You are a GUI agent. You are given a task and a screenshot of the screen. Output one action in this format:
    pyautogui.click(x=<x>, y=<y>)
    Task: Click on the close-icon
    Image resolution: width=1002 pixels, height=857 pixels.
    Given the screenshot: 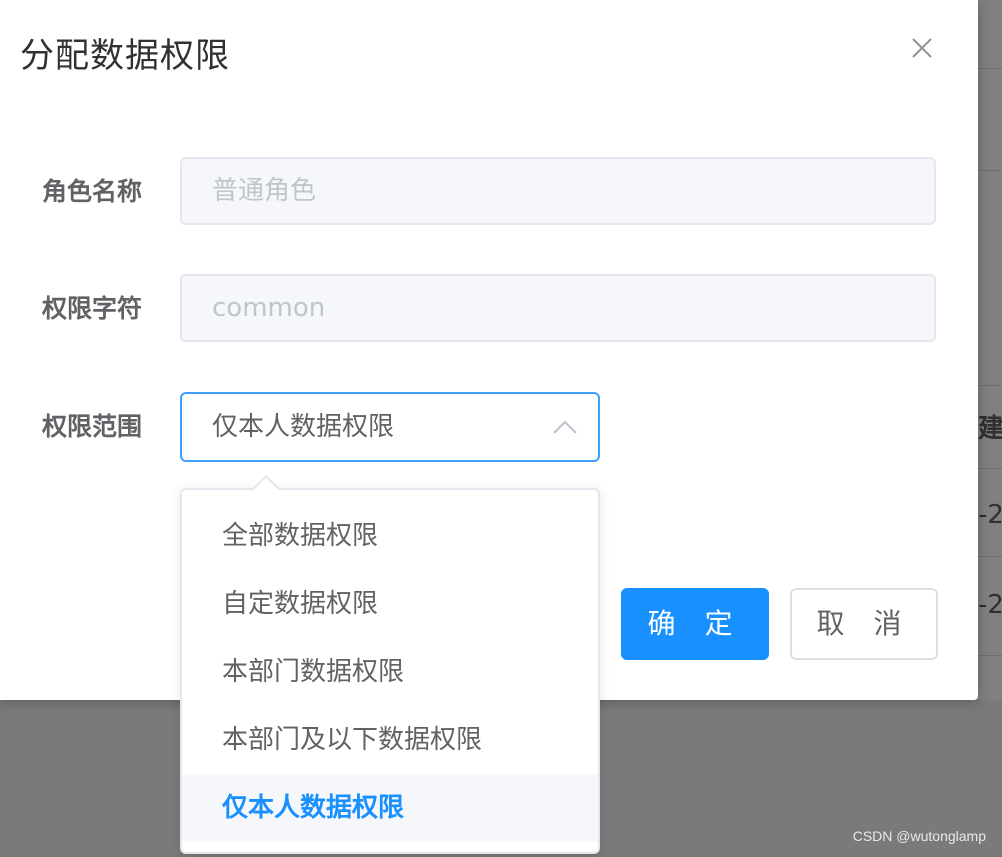 What is the action you would take?
    pyautogui.click(x=922, y=48)
    